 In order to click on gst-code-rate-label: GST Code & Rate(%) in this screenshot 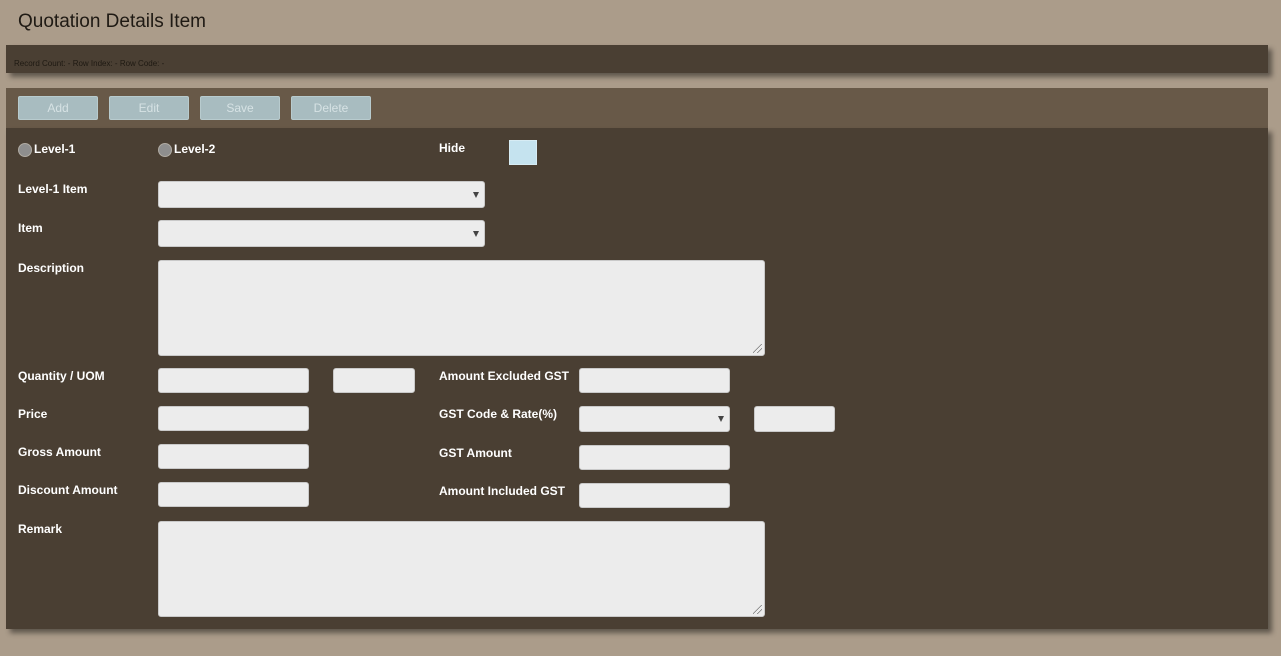, I will do `click(498, 414)`.